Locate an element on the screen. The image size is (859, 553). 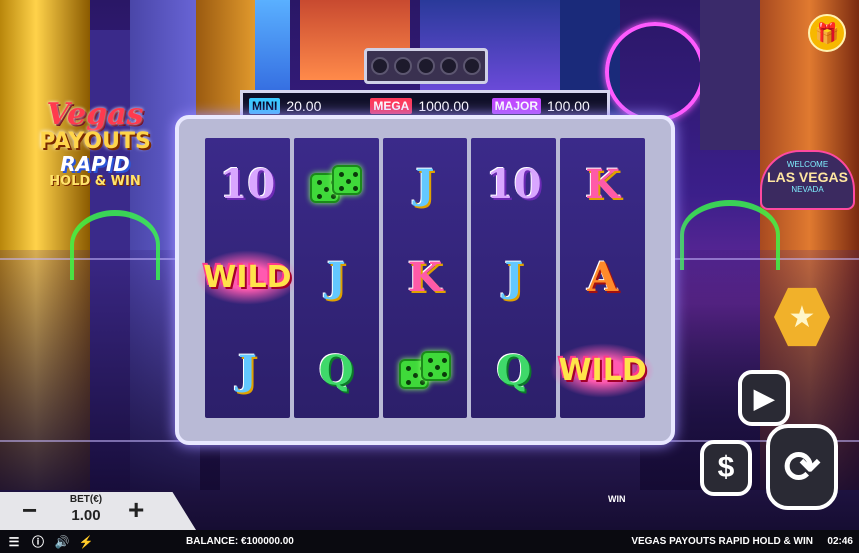
jackpot-value: 1000.00 is located at coordinates (443, 106).